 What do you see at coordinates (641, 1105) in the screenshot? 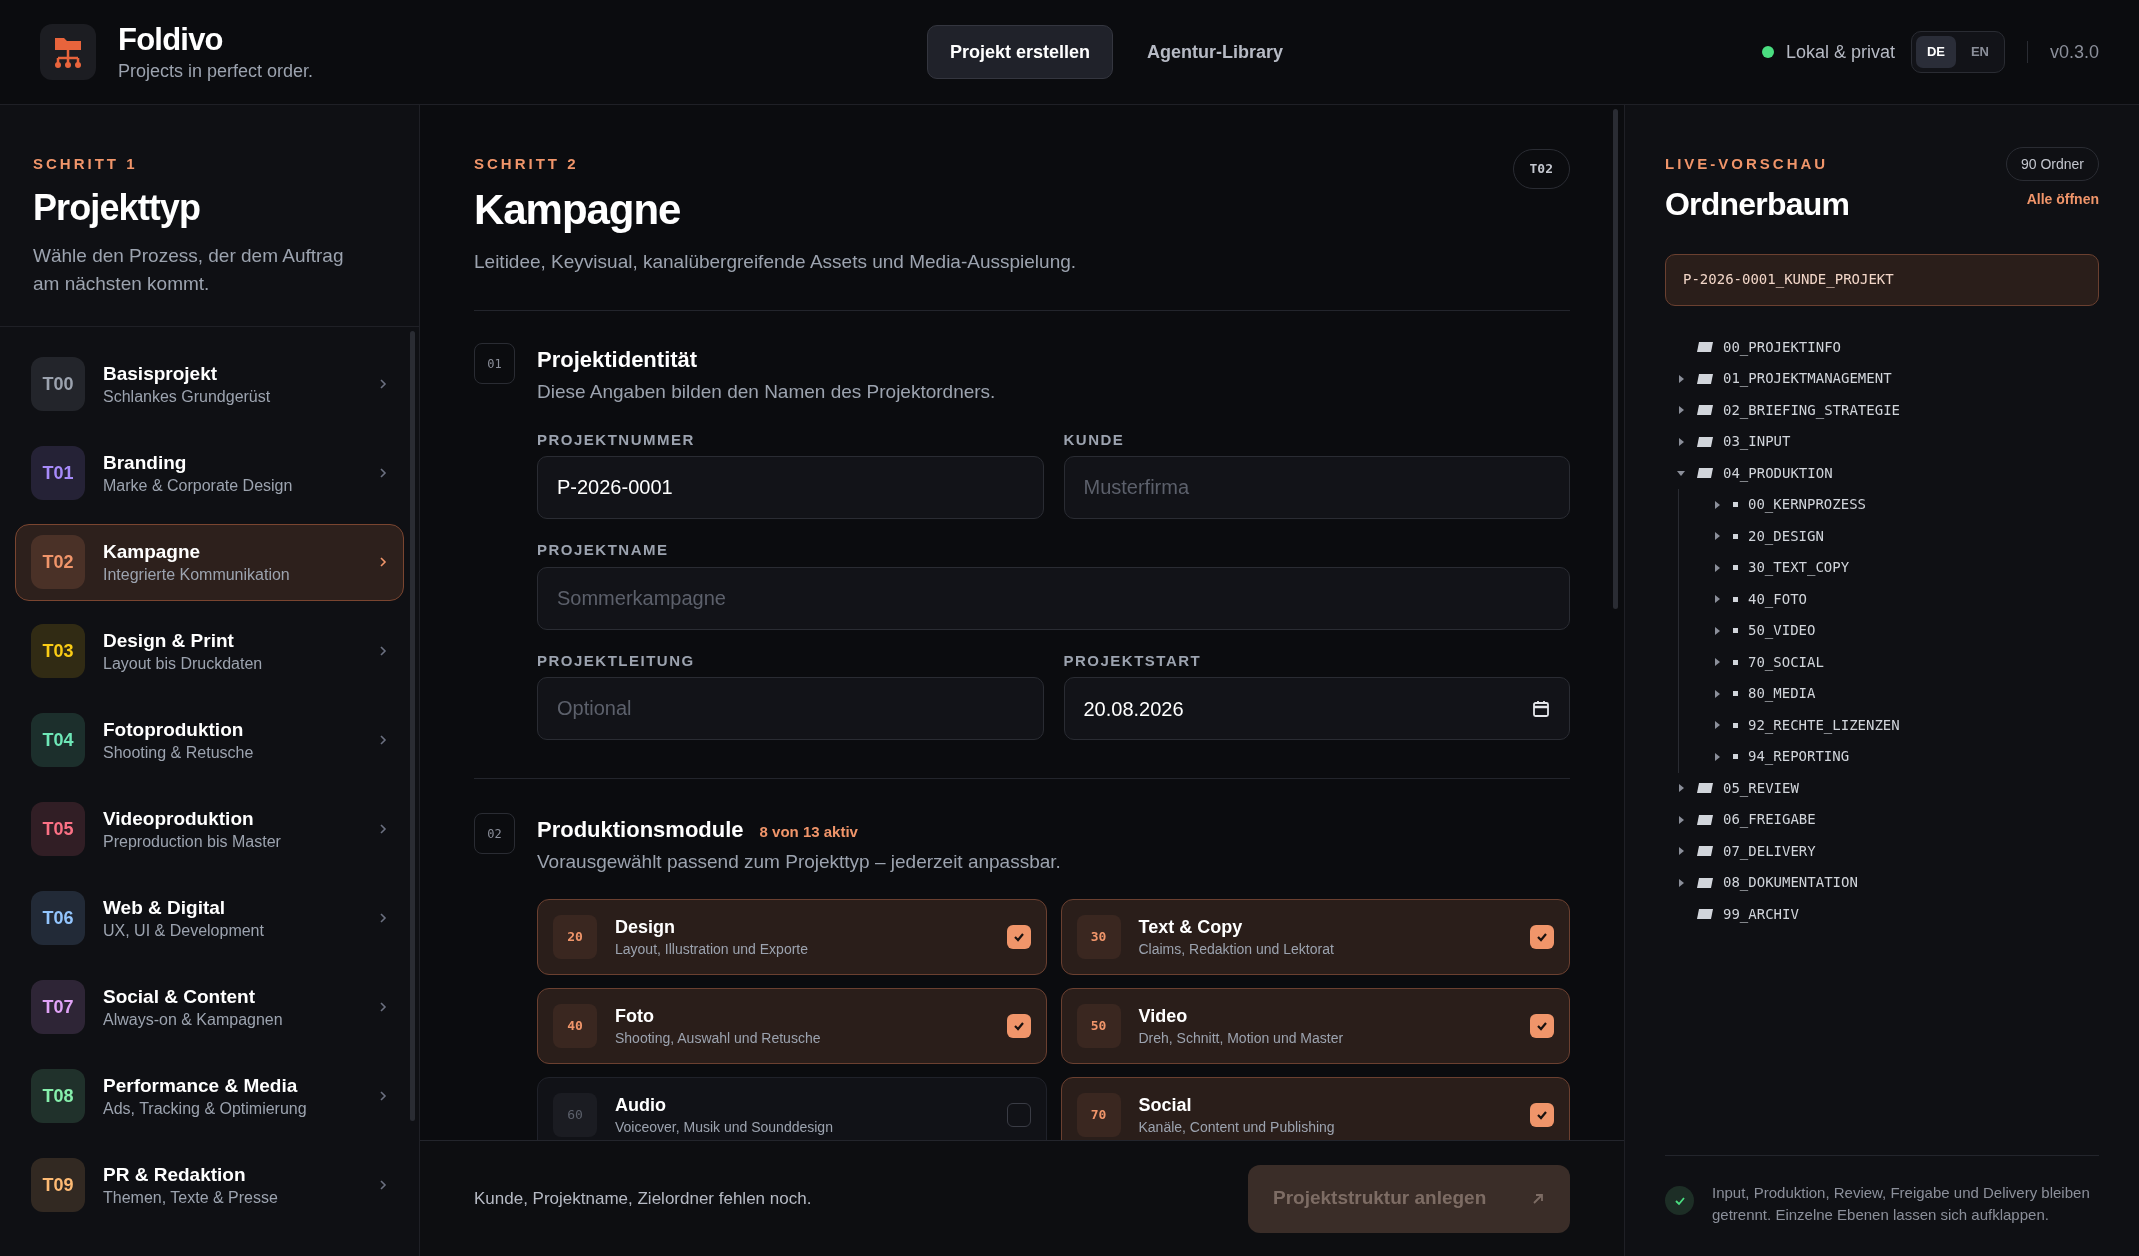
I see `module-title: Audio` at bounding box center [641, 1105].